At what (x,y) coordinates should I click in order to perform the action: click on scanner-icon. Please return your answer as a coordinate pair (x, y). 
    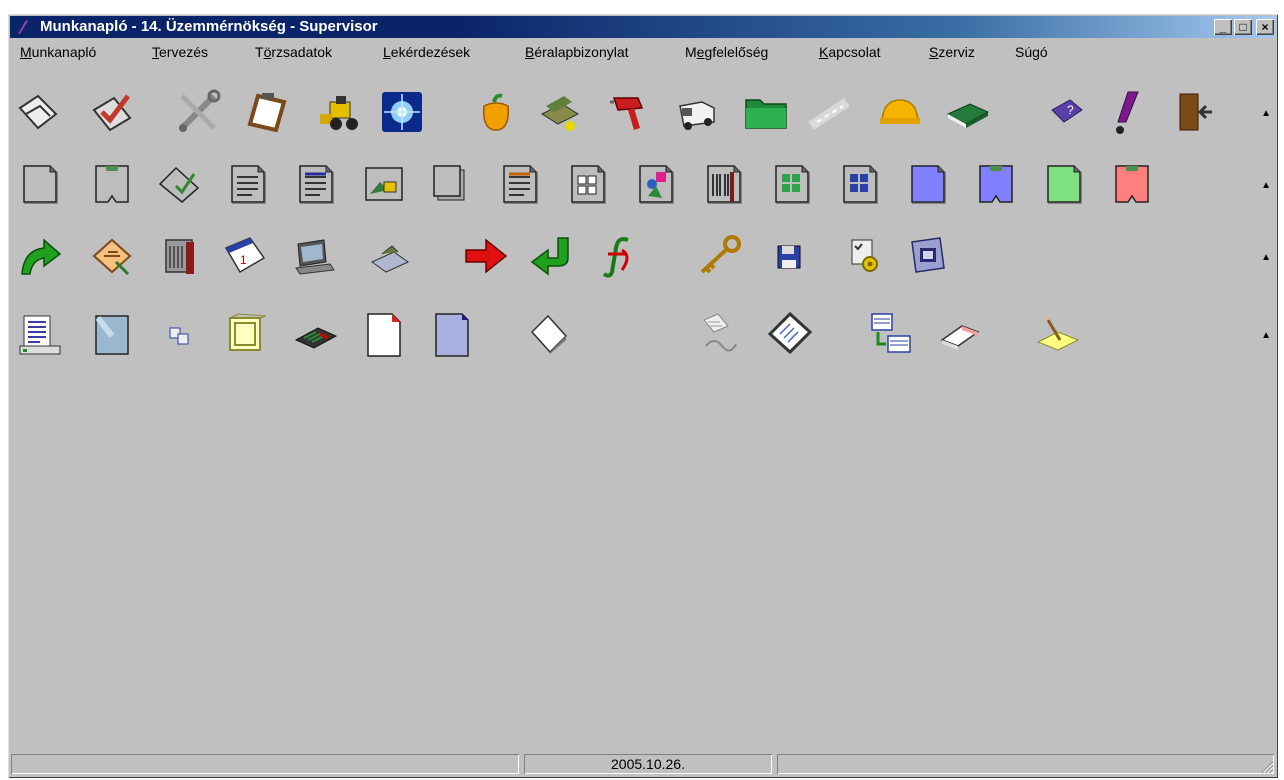
    Looking at the image, I should click on (560, 112).